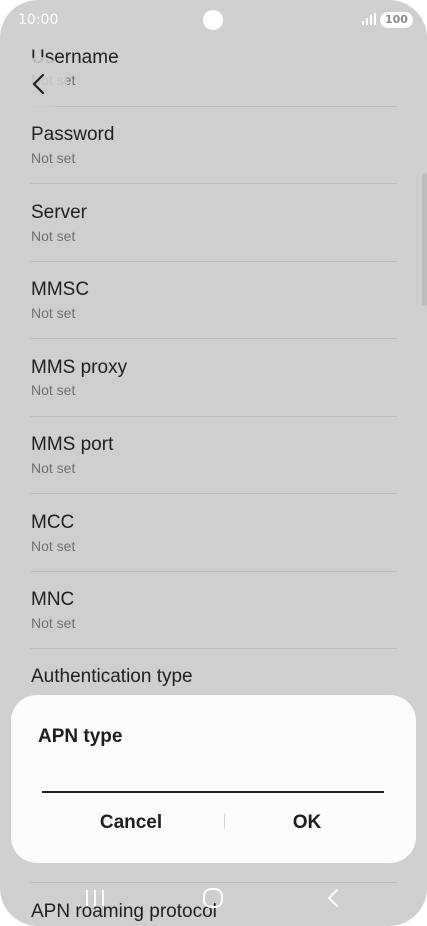  What do you see at coordinates (213, 610) in the screenshot?
I see `setting-row-mnc: MNC Not set` at bounding box center [213, 610].